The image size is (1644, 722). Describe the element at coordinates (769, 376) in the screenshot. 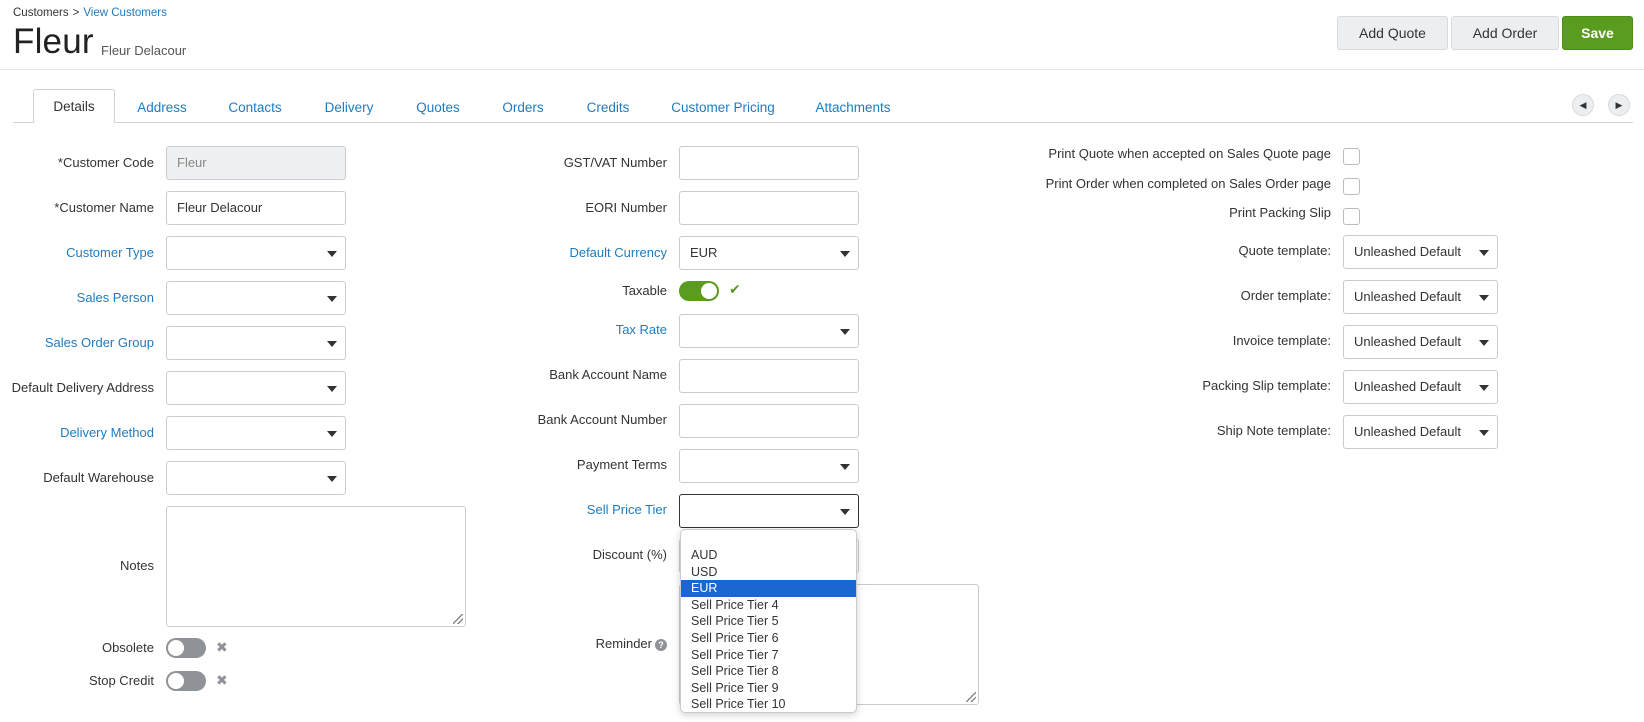

I see `bank-account-name-input` at that location.